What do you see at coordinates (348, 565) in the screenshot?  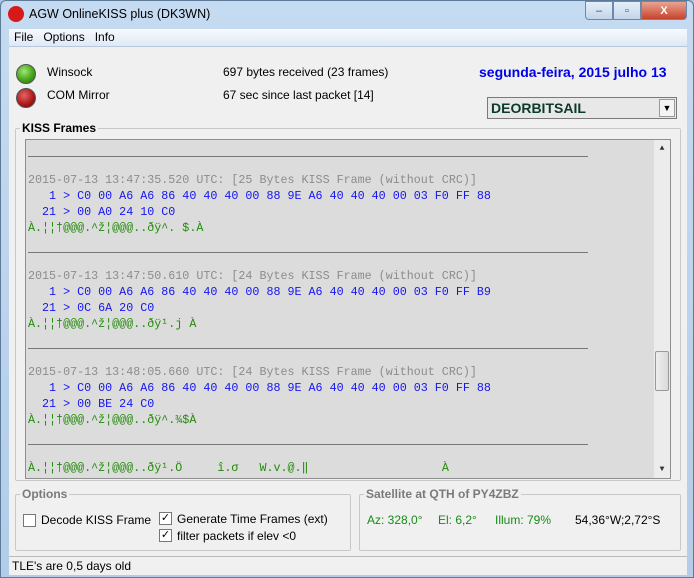 I see `status-bar: TLE's are 0,5 days old` at bounding box center [348, 565].